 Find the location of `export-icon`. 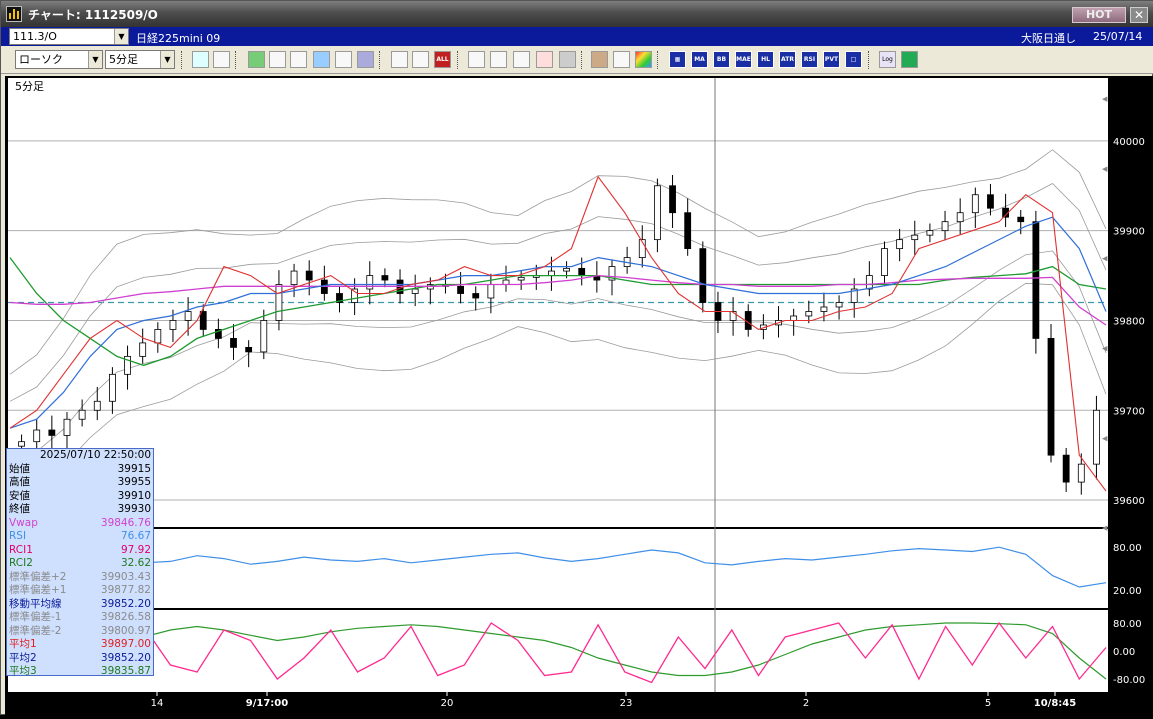

export-icon is located at coordinates (909, 59).